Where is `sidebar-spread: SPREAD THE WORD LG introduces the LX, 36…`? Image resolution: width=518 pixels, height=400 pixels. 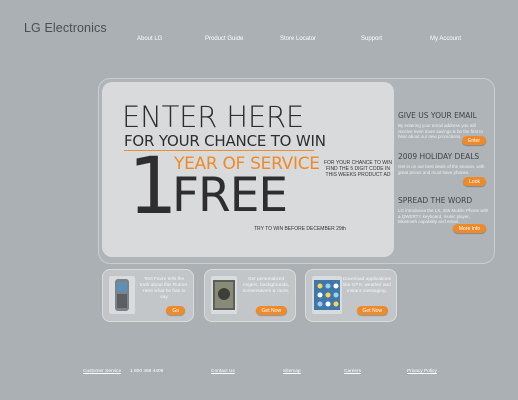
sidebar-spread: SPREAD THE WORD LG introduces the LX, 36… is located at coordinates (444, 217).